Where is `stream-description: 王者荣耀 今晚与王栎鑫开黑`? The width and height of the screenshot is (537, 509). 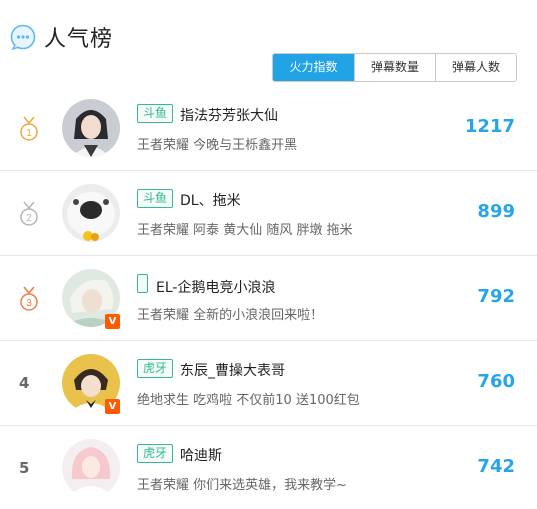
stream-description: 王者荣耀 今晚与王栎鑫开黑 is located at coordinates (217, 145).